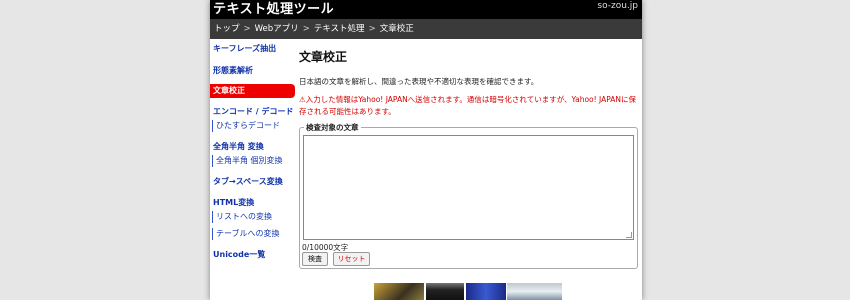  I want to click on resize-grip-icon, so click(629, 235).